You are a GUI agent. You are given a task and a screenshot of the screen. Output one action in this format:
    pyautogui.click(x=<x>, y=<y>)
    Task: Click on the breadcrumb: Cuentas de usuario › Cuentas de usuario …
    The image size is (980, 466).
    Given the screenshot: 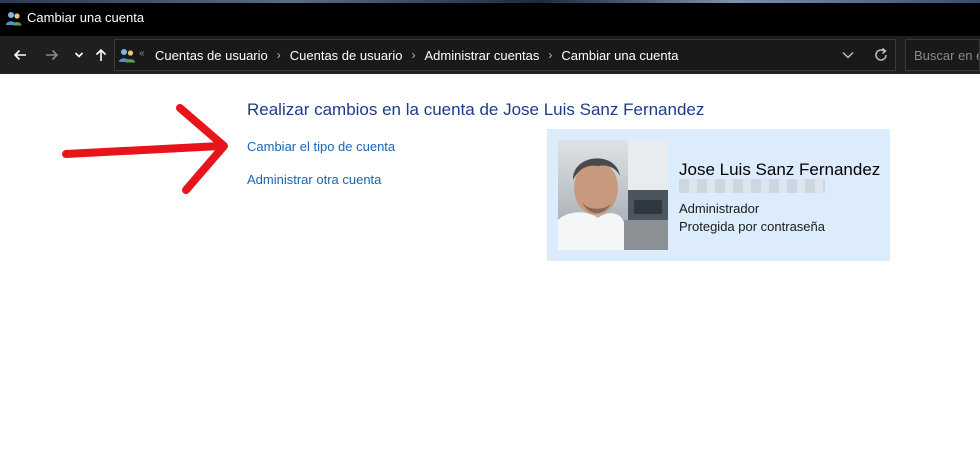 What is the action you would take?
    pyautogui.click(x=416, y=55)
    